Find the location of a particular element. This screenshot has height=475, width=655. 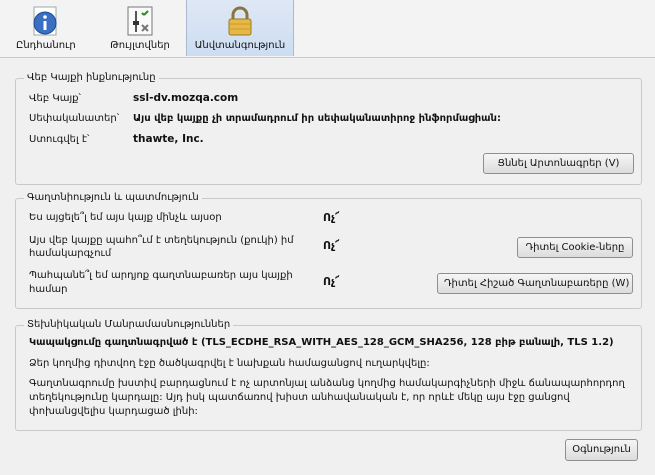

view-certificate-button: Ցննել Արտոնագրեր (V) is located at coordinates (558, 163).